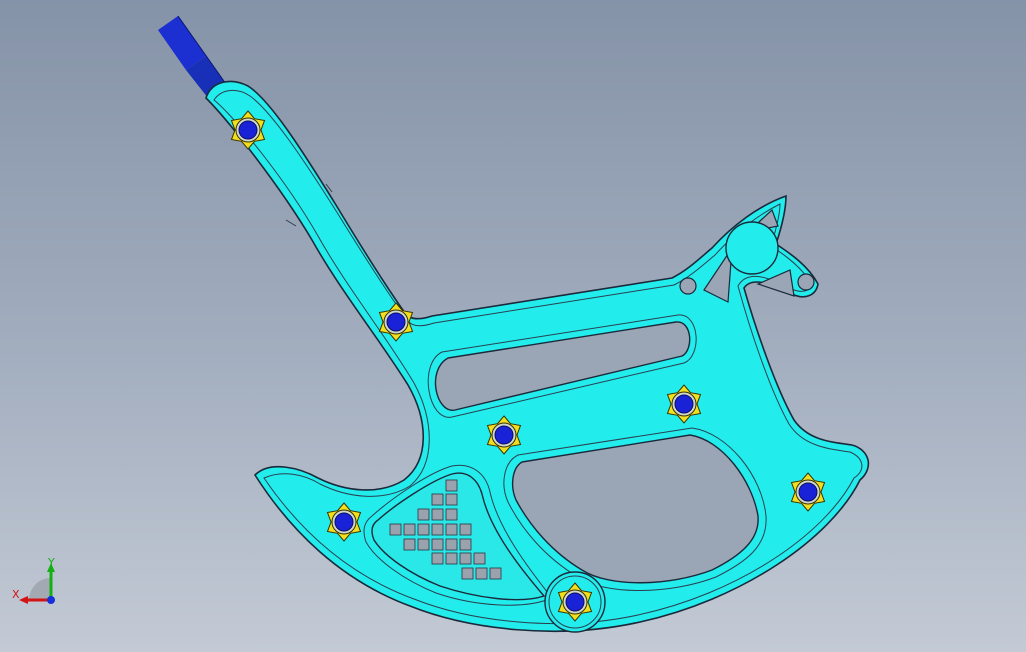 Image resolution: width=1026 pixels, height=652 pixels. Describe the element at coordinates (16, 594) in the screenshot. I see `triad-x-label: X` at that location.